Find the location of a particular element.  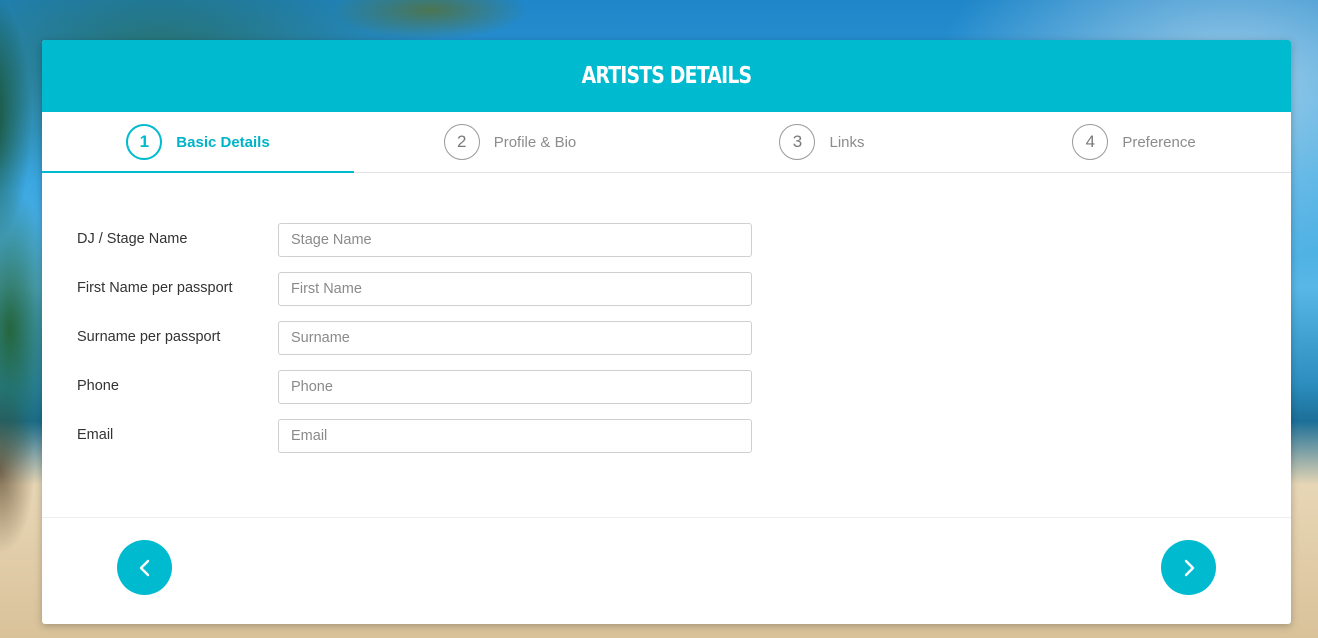

form-row-phone: Phone is located at coordinates (684, 394).